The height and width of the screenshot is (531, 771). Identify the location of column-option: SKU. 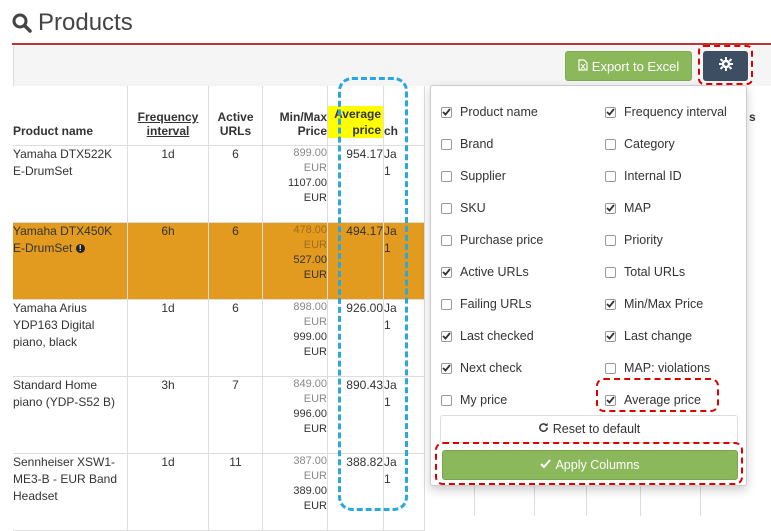
(463, 208).